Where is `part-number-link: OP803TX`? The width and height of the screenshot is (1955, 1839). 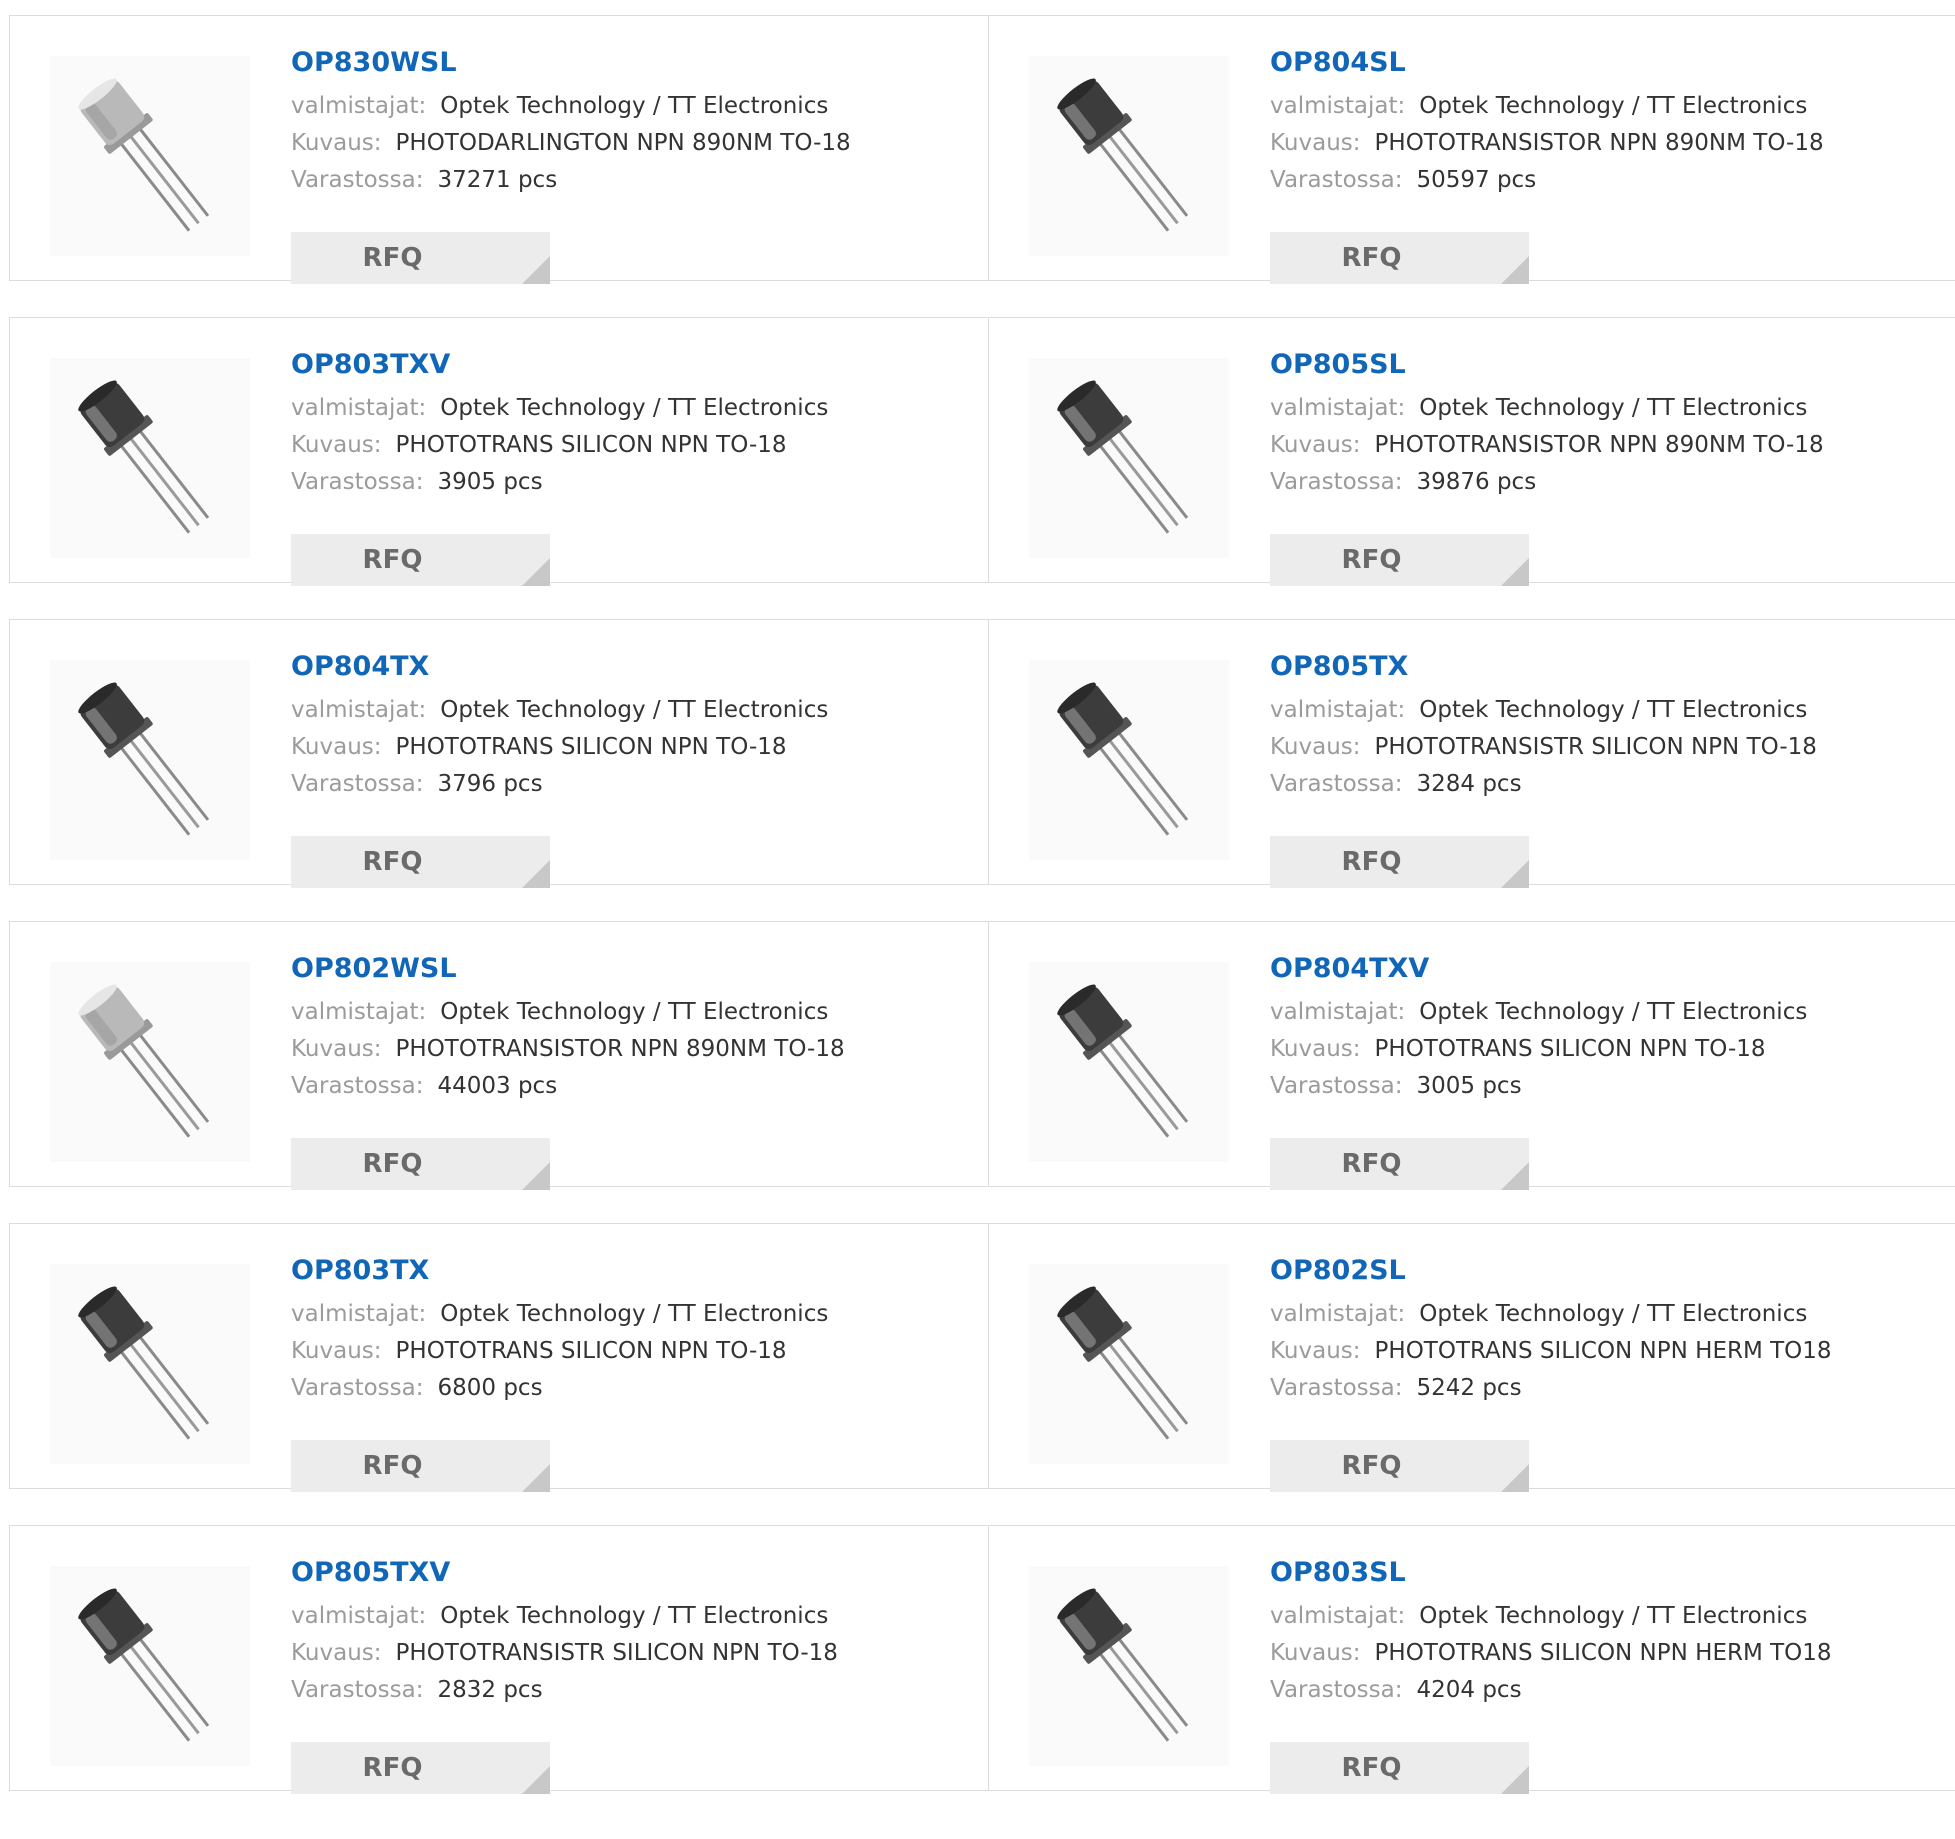 part-number-link: OP803TX is located at coordinates (559, 1271).